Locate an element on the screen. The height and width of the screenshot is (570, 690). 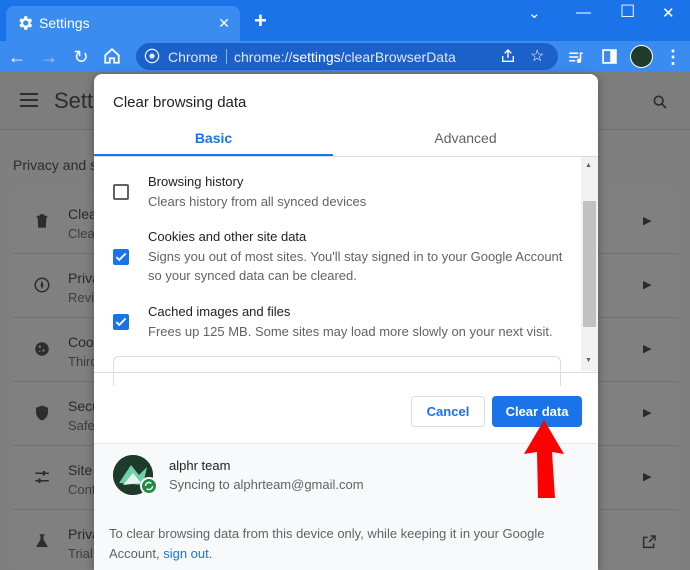
tabs-divider is located at coordinates (346, 156).